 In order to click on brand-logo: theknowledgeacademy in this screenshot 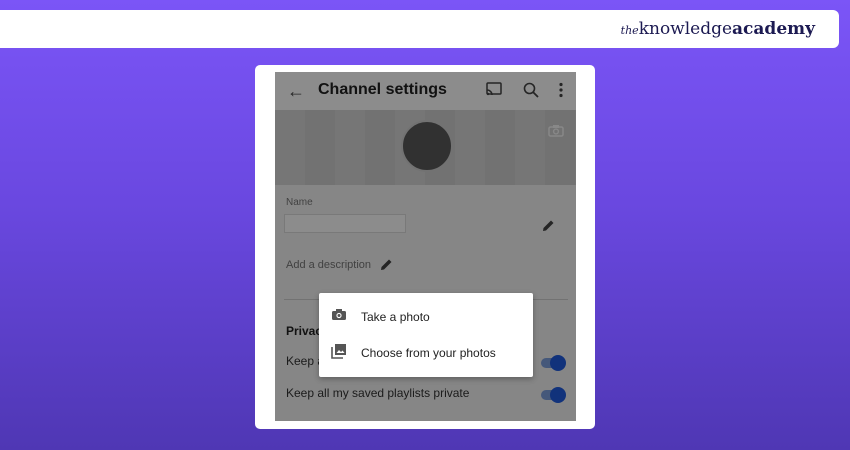, I will do `click(718, 29)`.